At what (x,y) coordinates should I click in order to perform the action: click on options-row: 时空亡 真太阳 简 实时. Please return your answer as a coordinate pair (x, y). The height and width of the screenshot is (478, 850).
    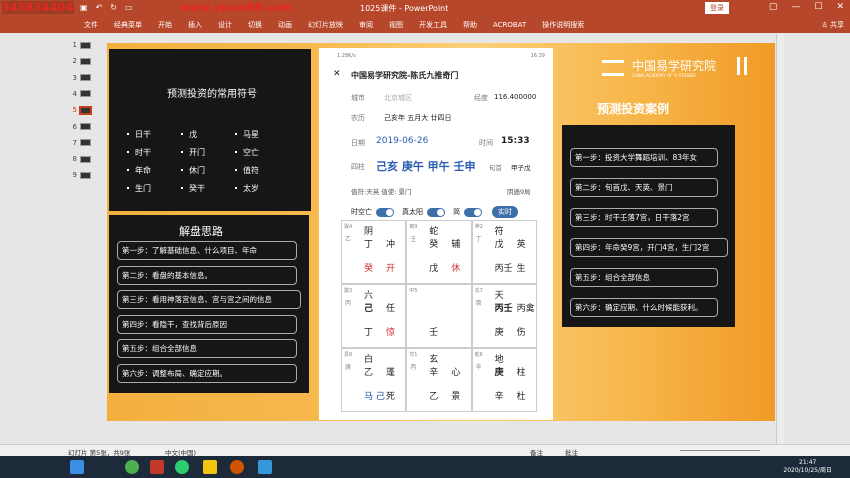
    Looking at the image, I should click on (434, 212).